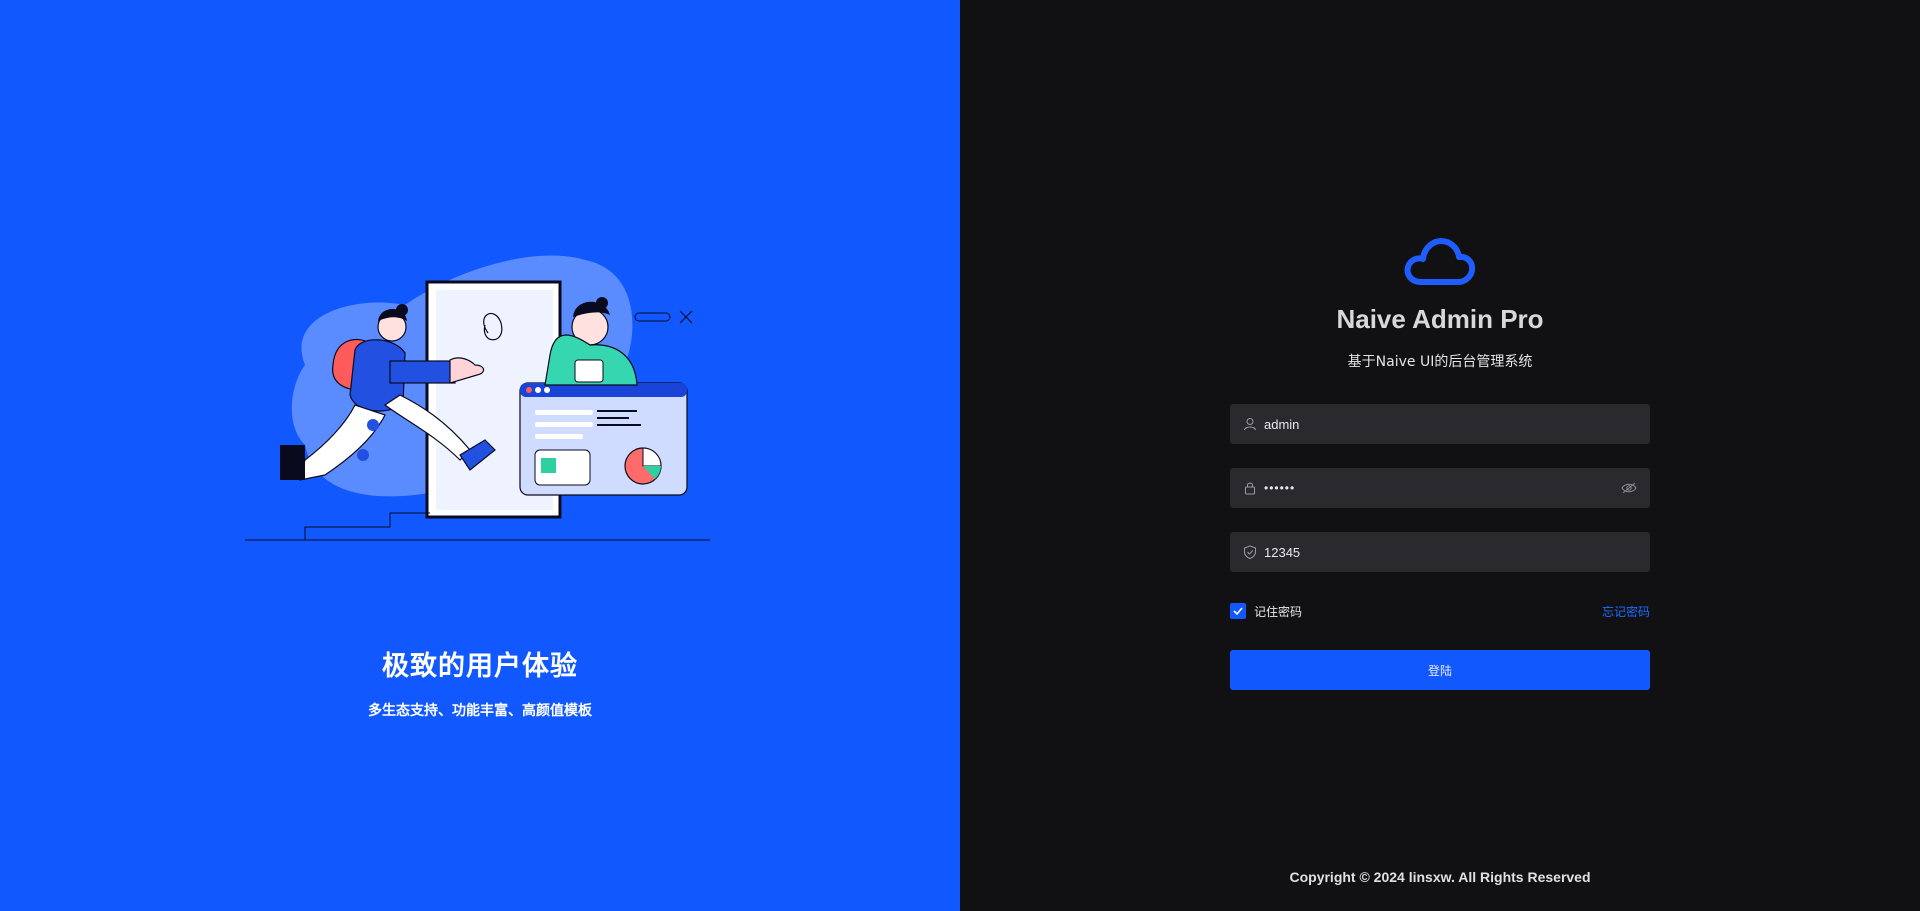 Image resolution: width=1920 pixels, height=911 pixels. Describe the element at coordinates (1626, 611) in the screenshot. I see `forgot-password-link: 忘记密码` at that location.